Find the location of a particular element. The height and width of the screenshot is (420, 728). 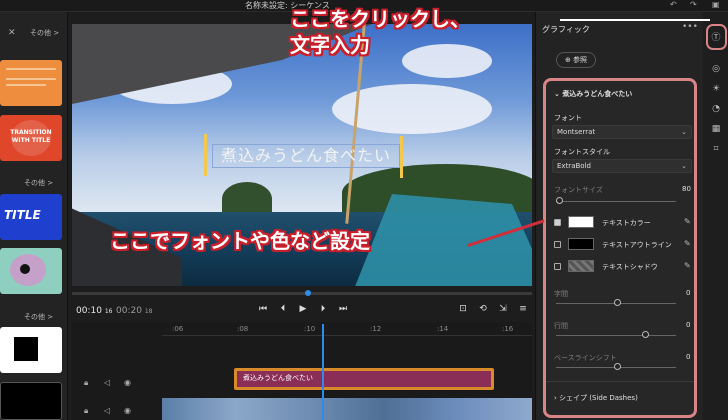

time-ruler: :06 :08 :10 :12 :14 :16 is located at coordinates (347, 329).